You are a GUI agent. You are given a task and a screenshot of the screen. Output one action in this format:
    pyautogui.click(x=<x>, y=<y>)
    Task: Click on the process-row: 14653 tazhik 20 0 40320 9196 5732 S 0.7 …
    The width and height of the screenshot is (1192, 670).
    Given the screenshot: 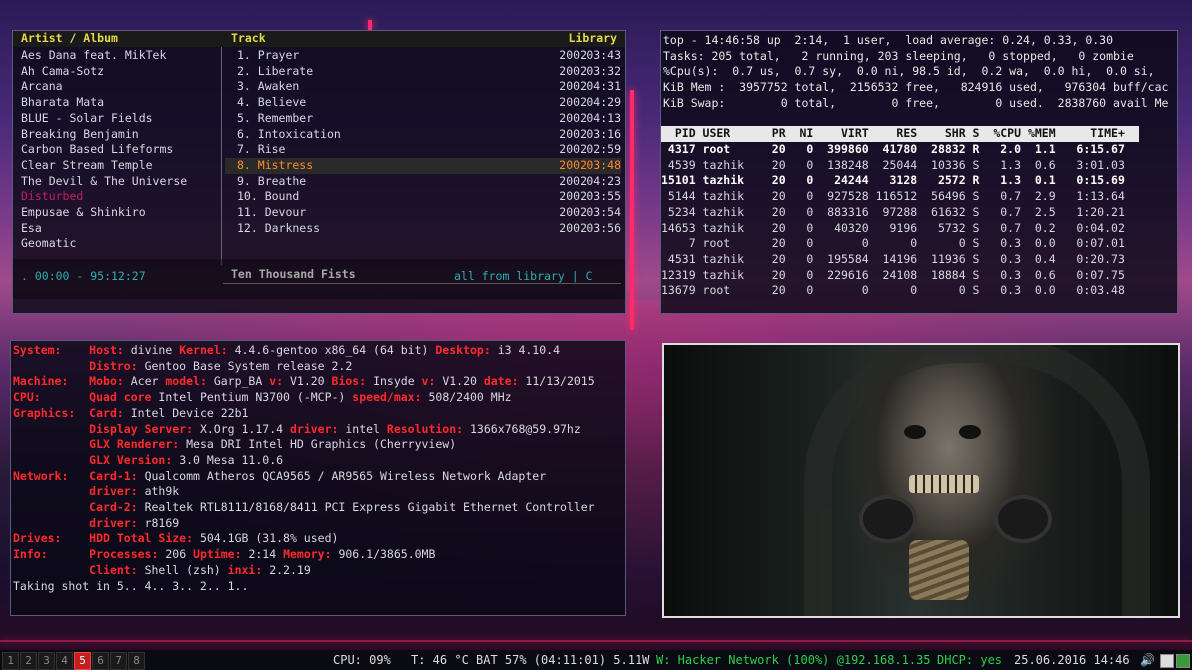 What is the action you would take?
    pyautogui.click(x=919, y=229)
    